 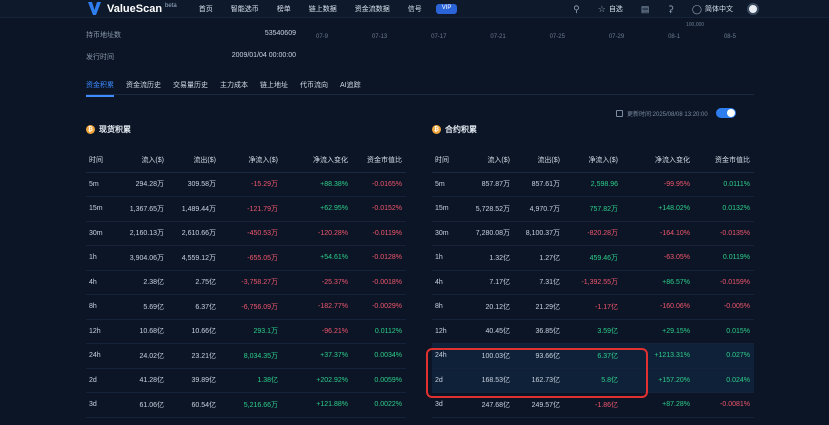 I want to click on table-cell: -0.0119%, so click(x=379, y=233).